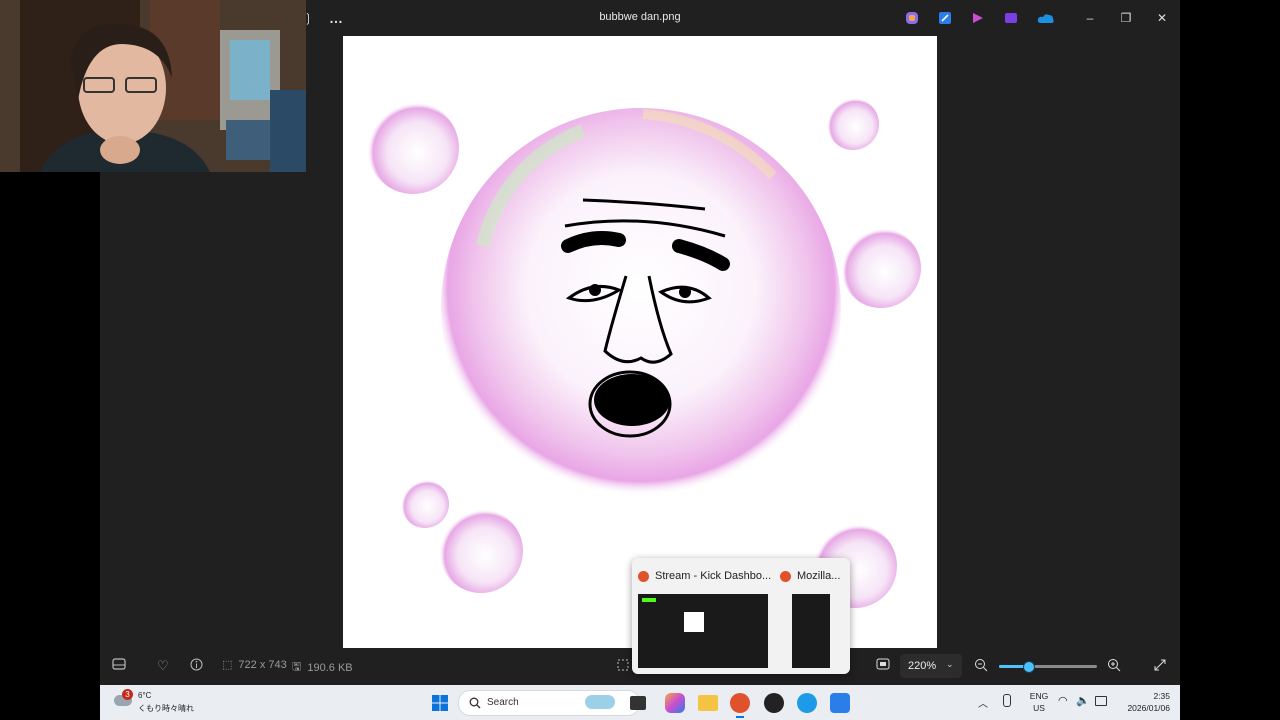 The height and width of the screenshot is (720, 1280). I want to click on minimize-glyph: –, so click(1090, 18).